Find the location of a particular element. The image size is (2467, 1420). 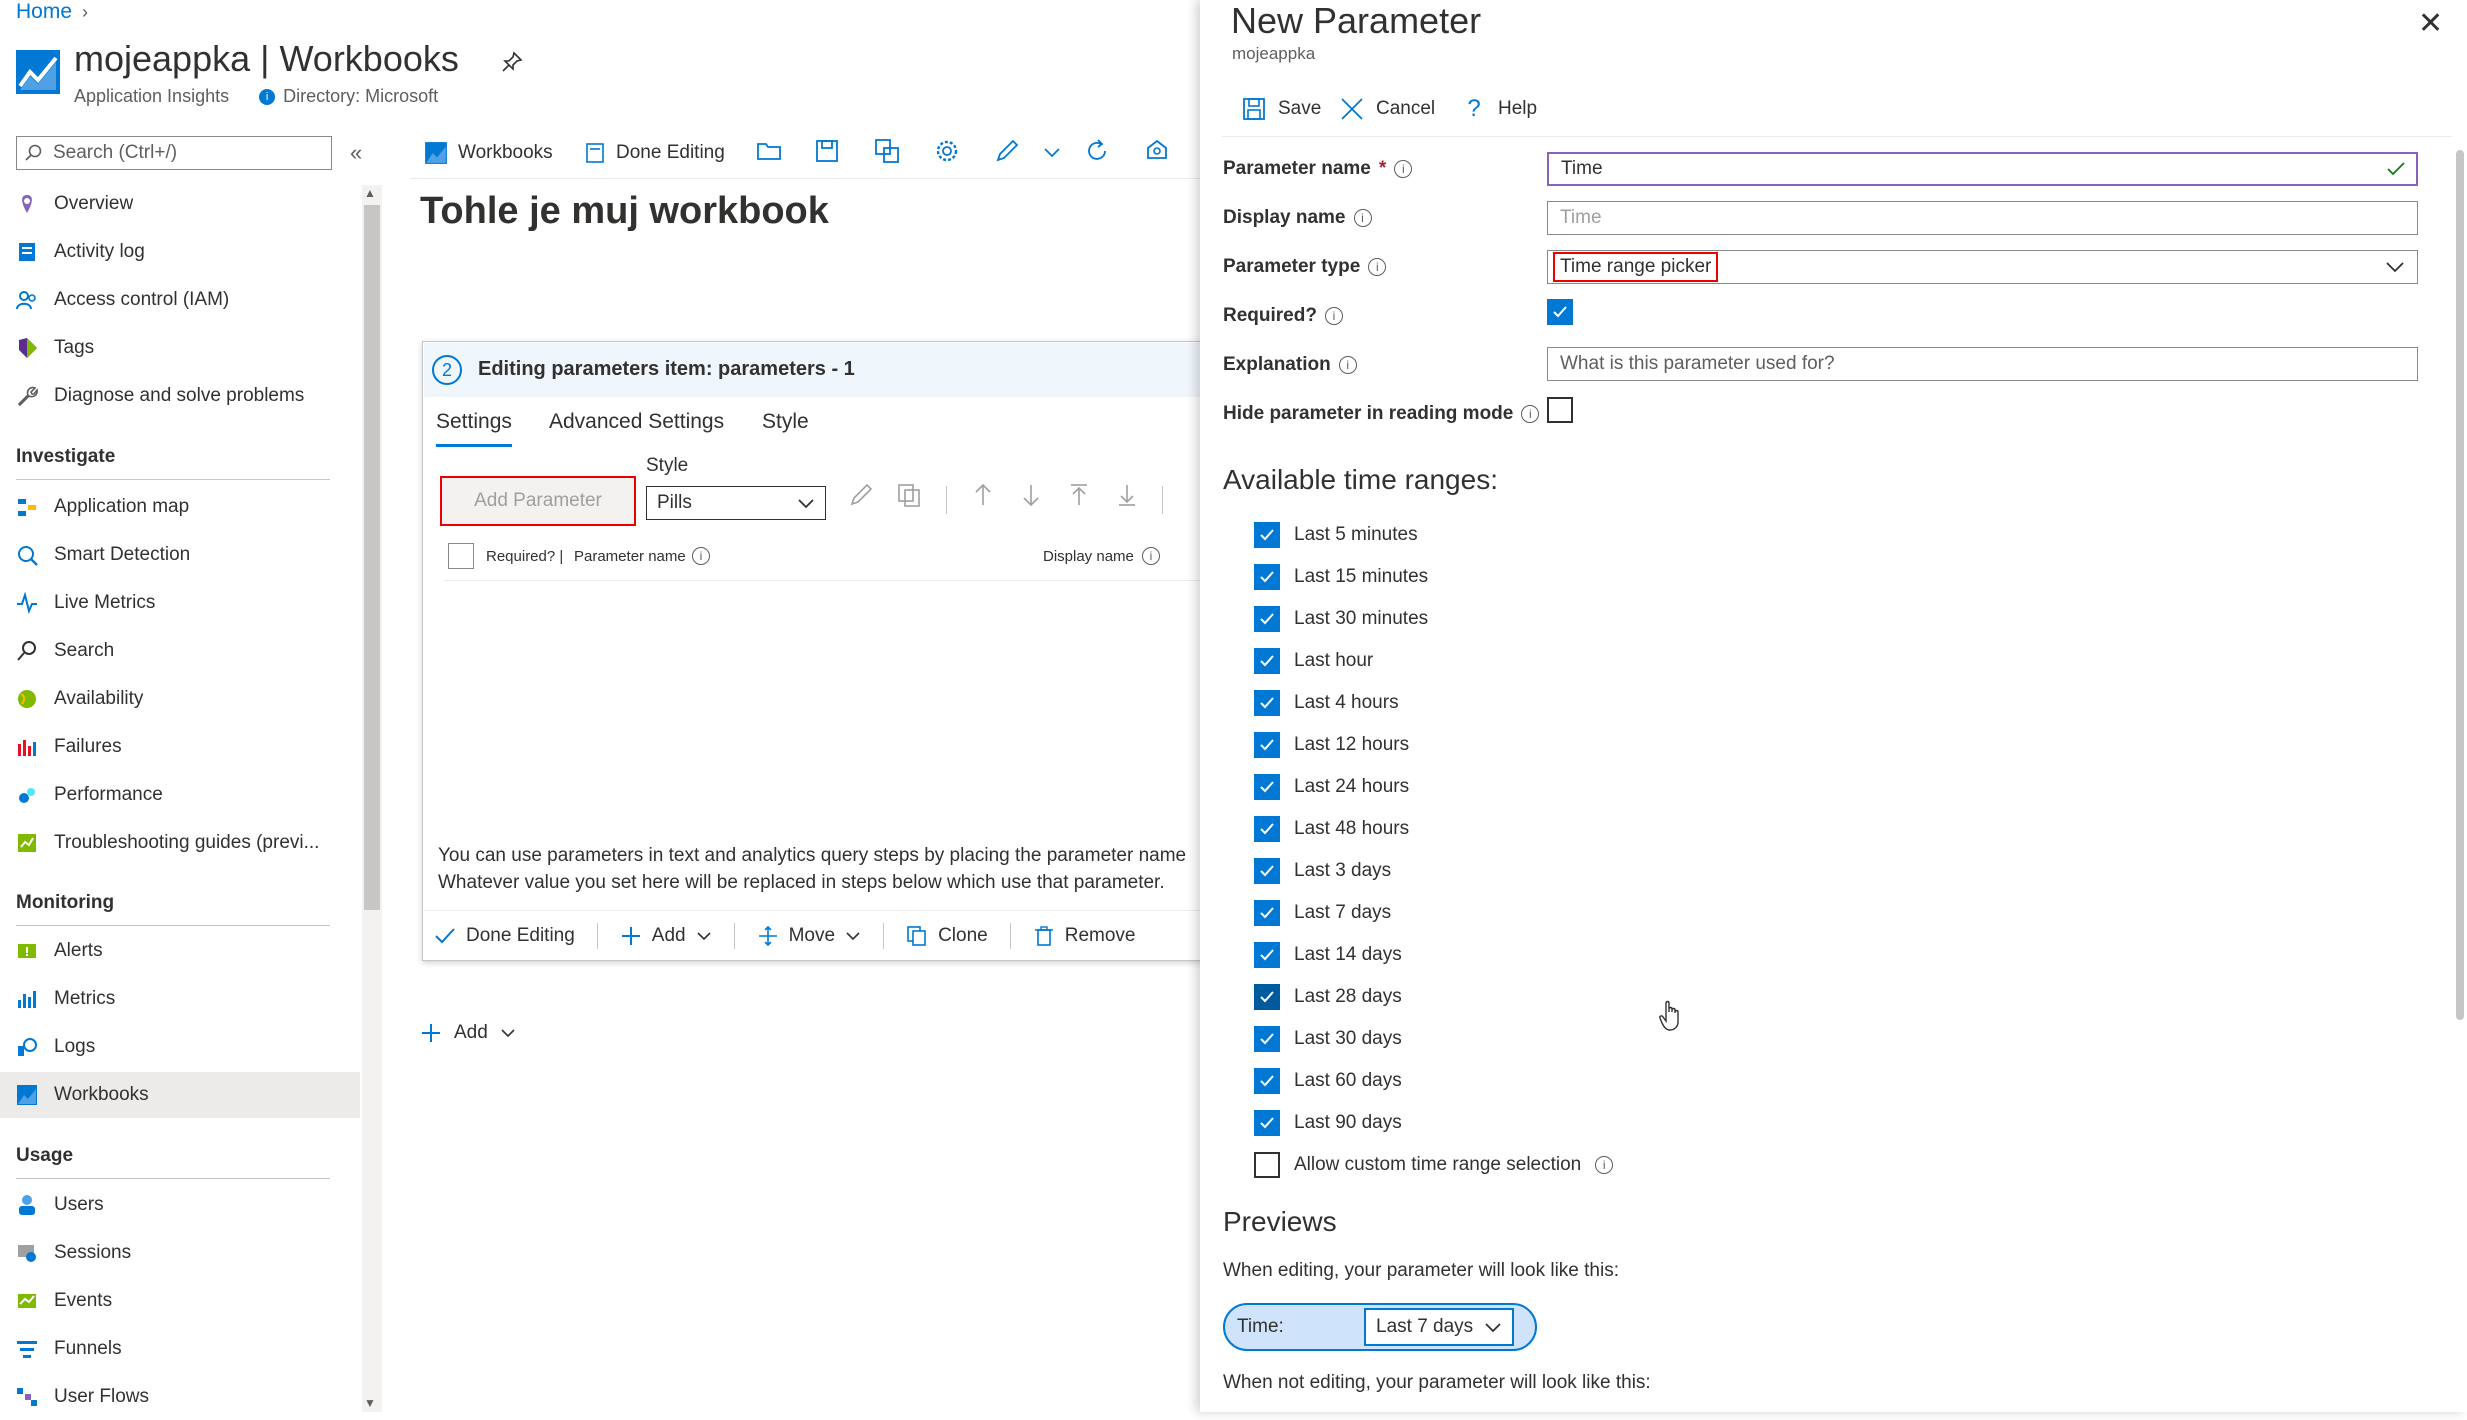

open-folder-icon is located at coordinates (769, 151).